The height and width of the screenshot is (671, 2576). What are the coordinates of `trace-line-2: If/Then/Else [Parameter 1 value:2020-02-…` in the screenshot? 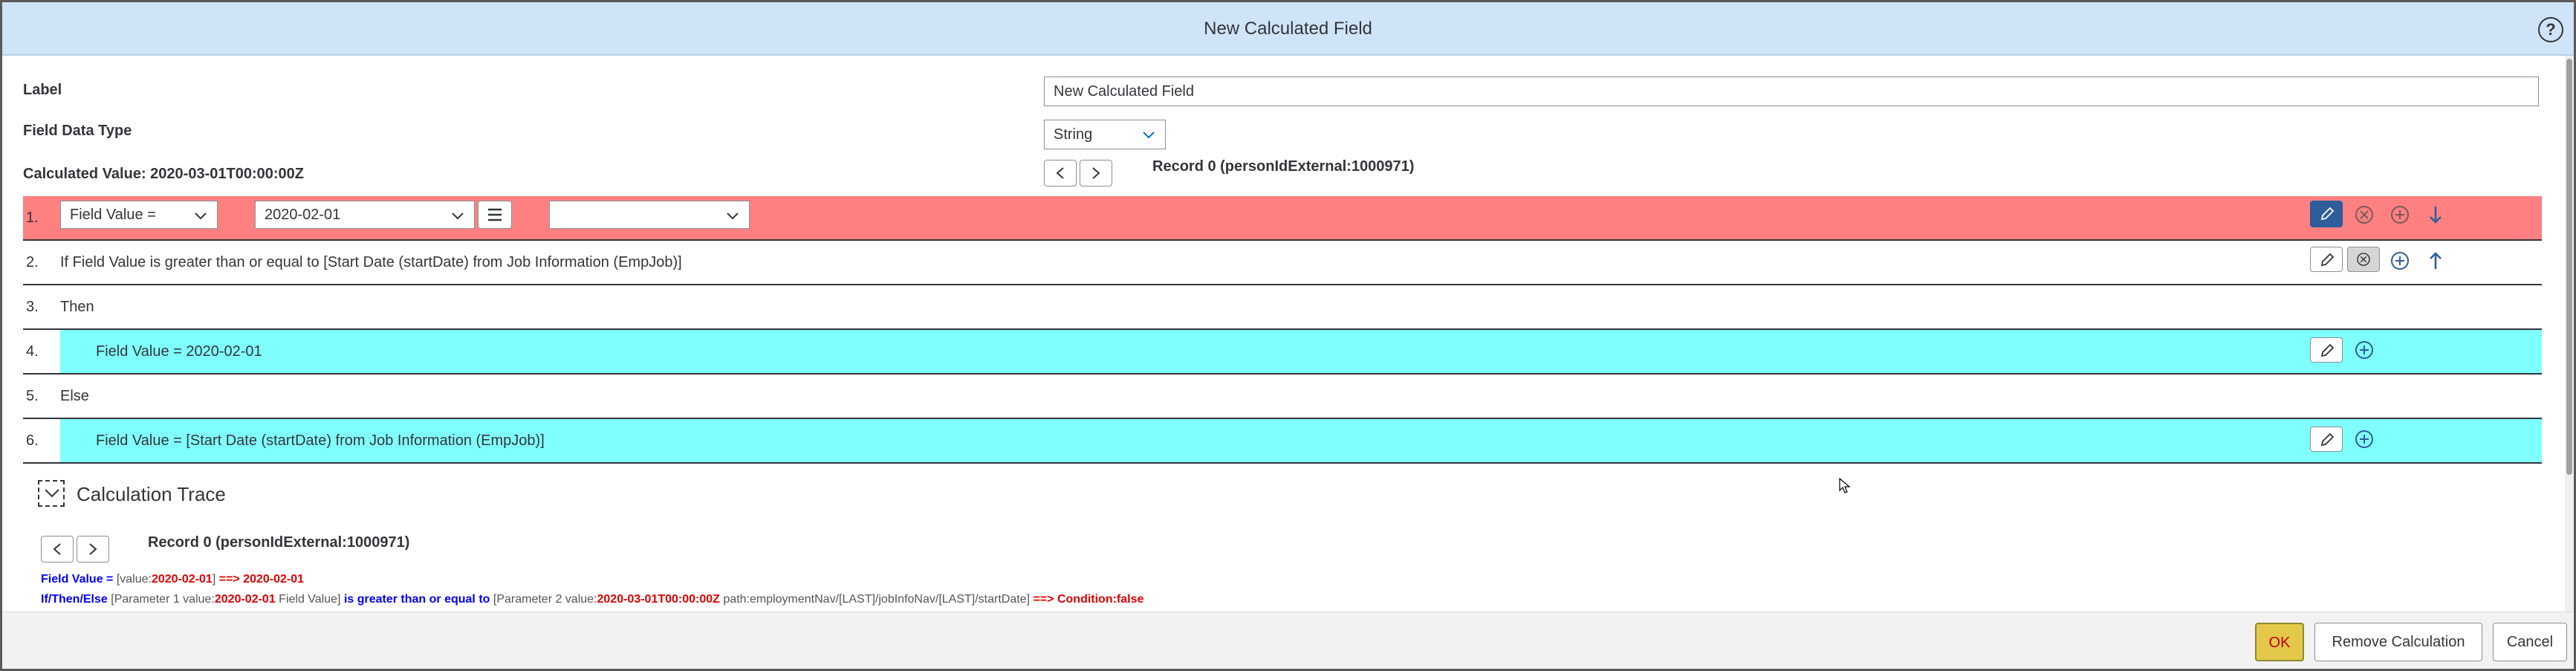 It's located at (592, 599).